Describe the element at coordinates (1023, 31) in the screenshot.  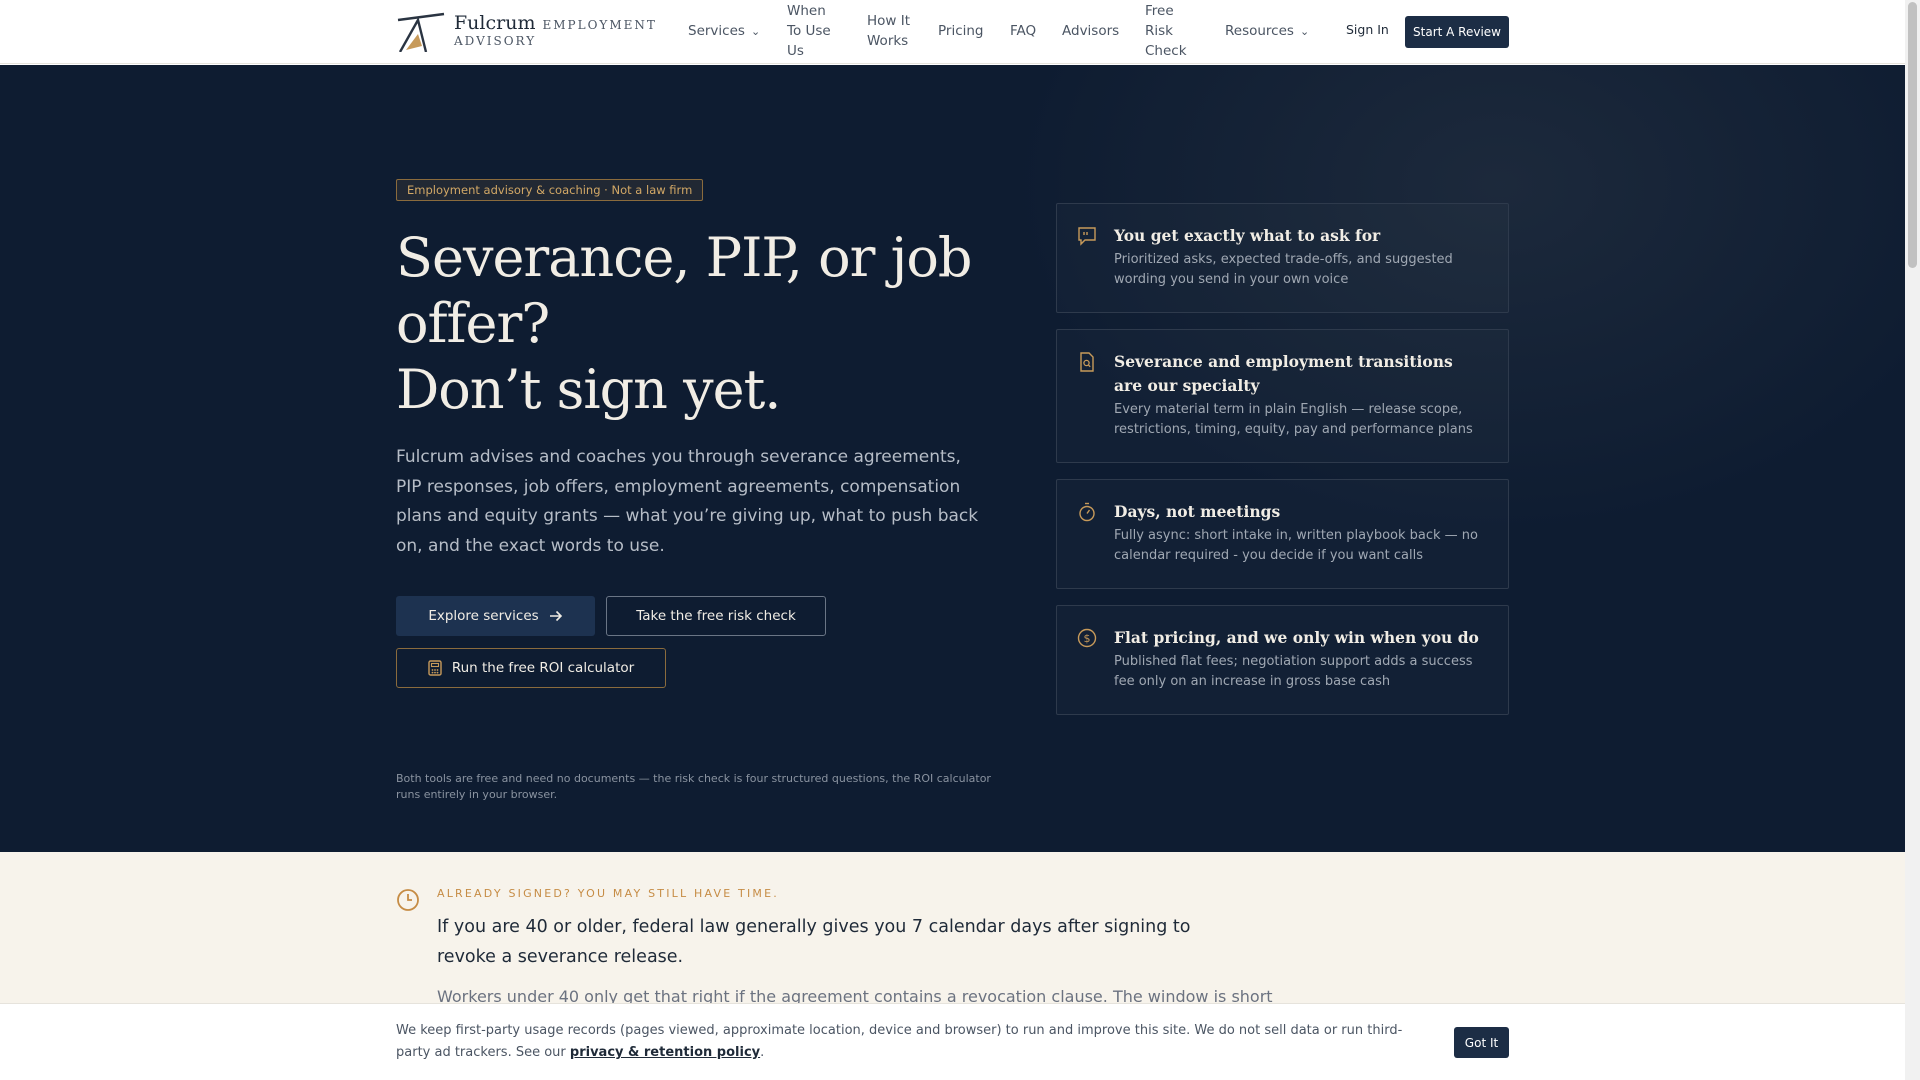
I see `nav-faq: FAQ` at that location.